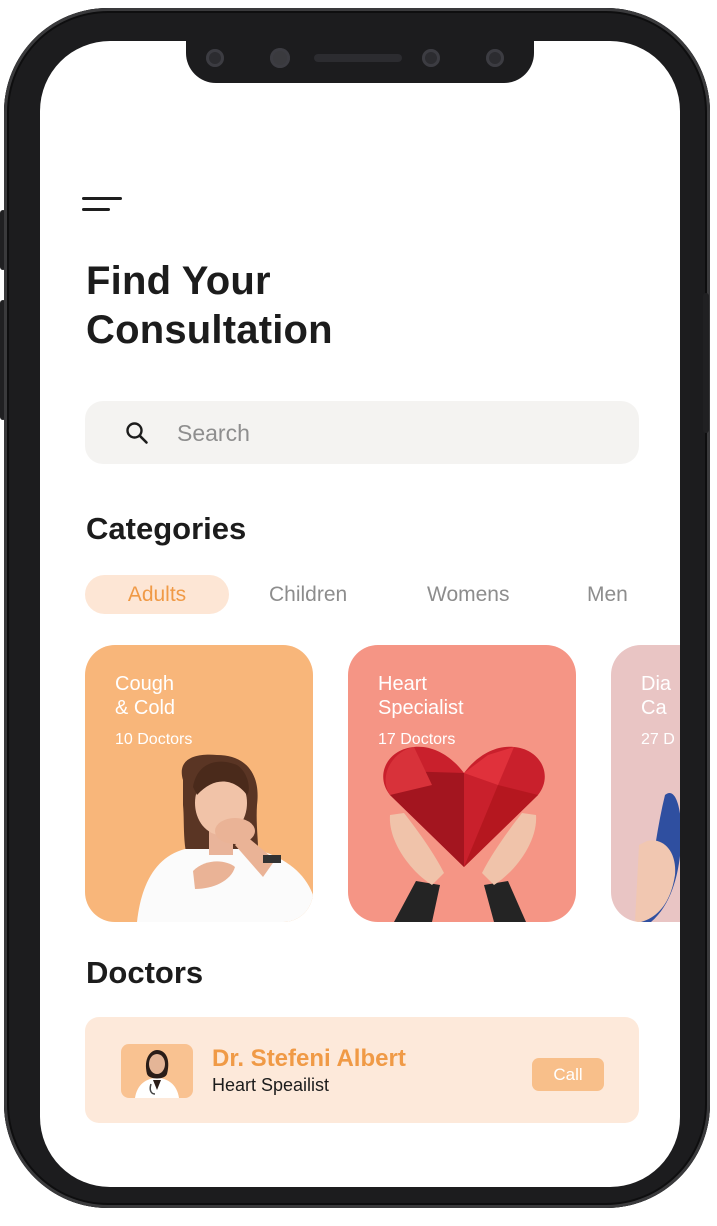 Image resolution: width=717 pixels, height=1226 pixels. What do you see at coordinates (213, 433) in the screenshot?
I see `search-placeholder: Search` at bounding box center [213, 433].